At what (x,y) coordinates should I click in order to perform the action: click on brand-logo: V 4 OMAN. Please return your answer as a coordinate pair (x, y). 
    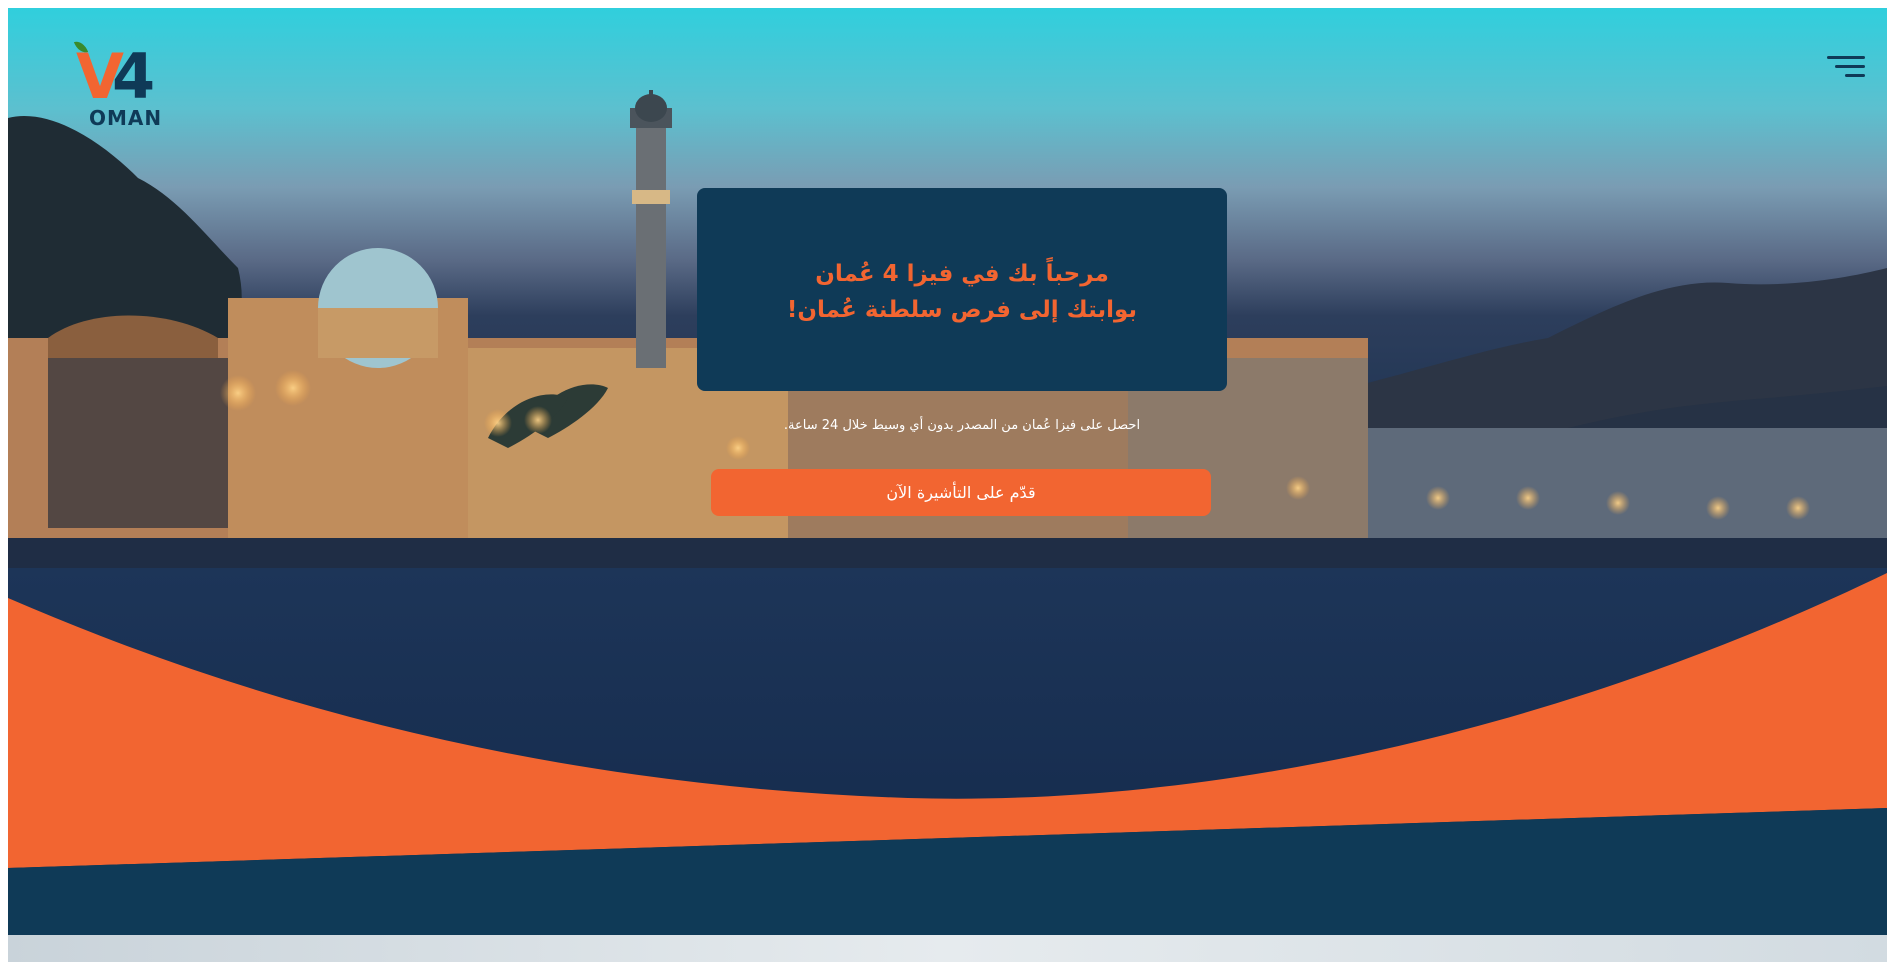
    Looking at the image, I should click on (116, 84).